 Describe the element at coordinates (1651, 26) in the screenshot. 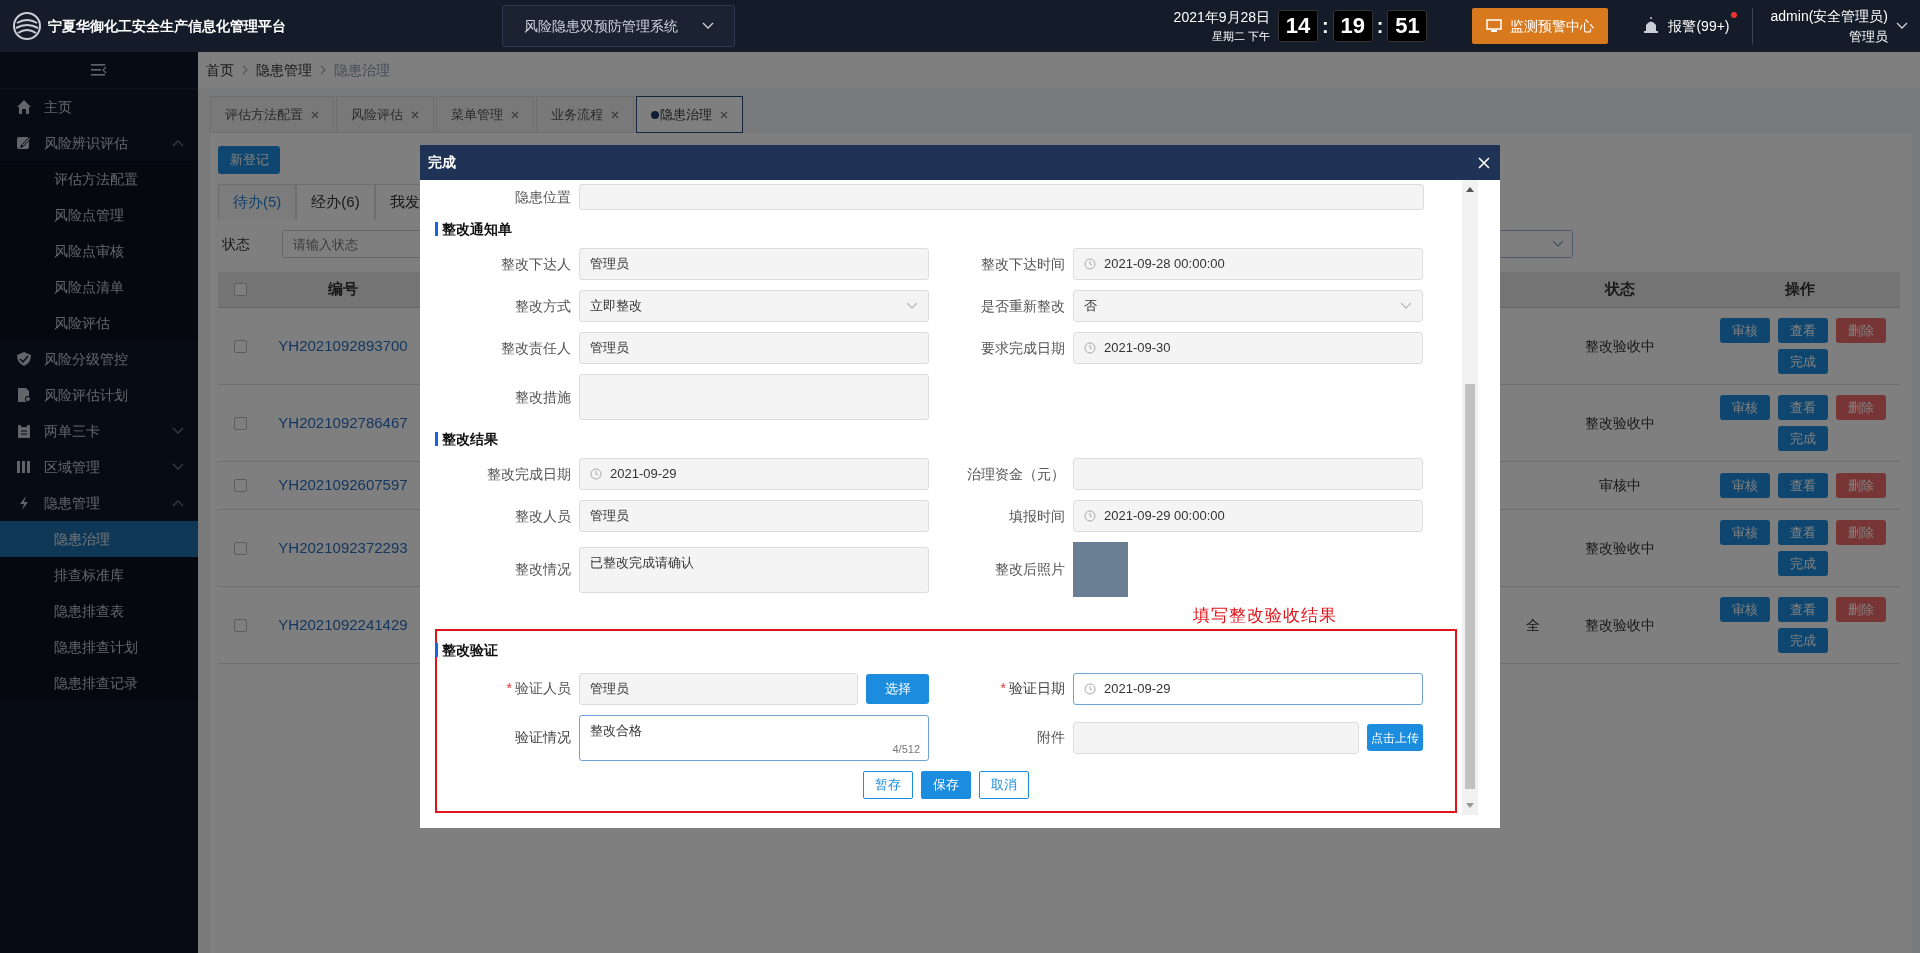

I see `bell-icon` at that location.